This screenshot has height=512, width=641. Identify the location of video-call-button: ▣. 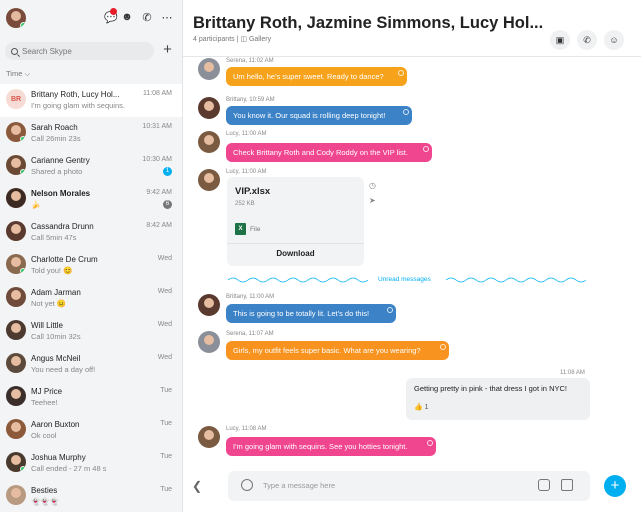
(560, 40).